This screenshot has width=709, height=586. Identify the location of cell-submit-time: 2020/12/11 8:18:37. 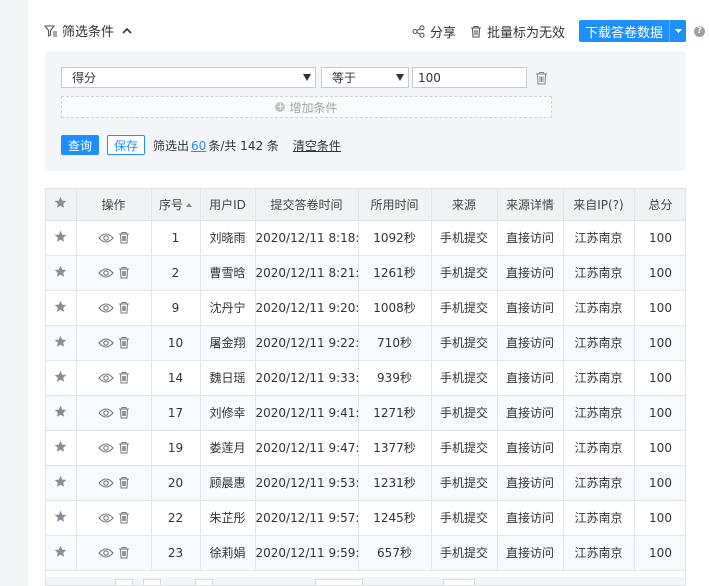
(307, 238).